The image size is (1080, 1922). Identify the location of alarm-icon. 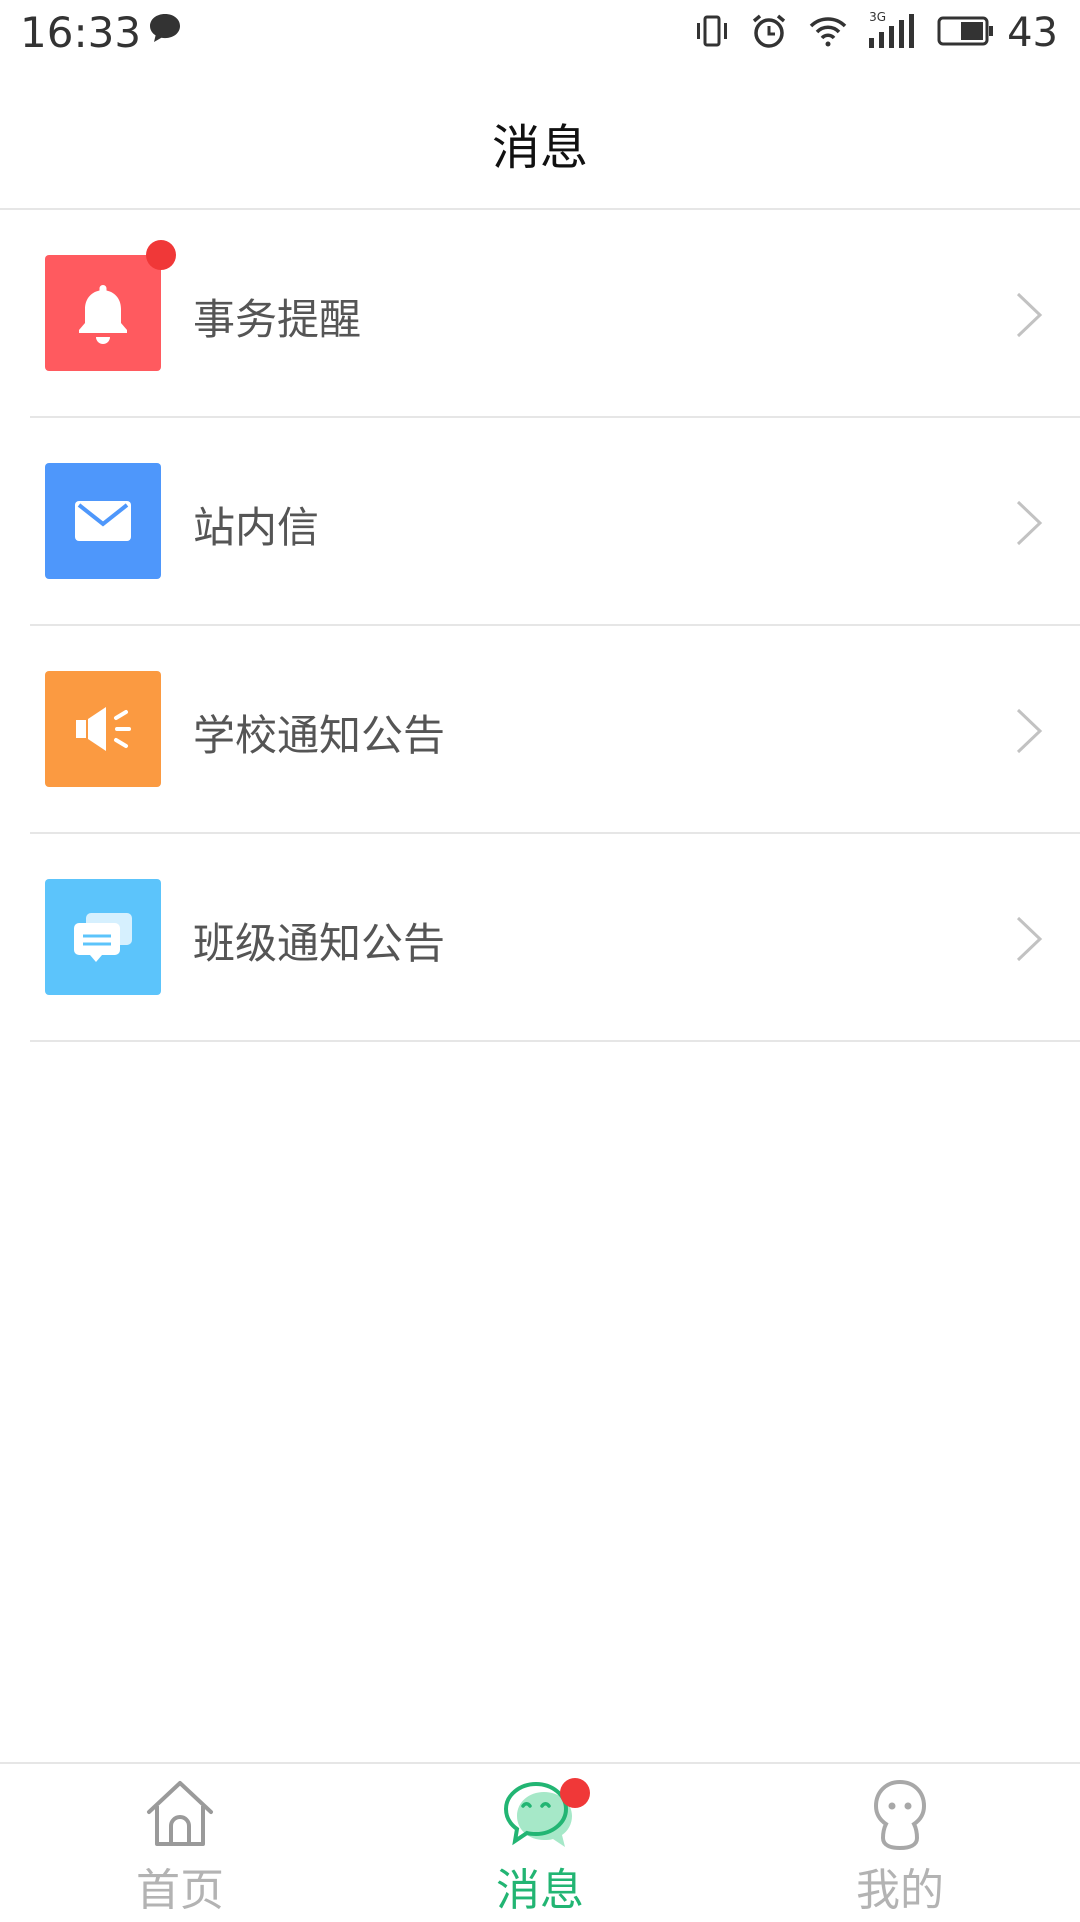
(769, 33).